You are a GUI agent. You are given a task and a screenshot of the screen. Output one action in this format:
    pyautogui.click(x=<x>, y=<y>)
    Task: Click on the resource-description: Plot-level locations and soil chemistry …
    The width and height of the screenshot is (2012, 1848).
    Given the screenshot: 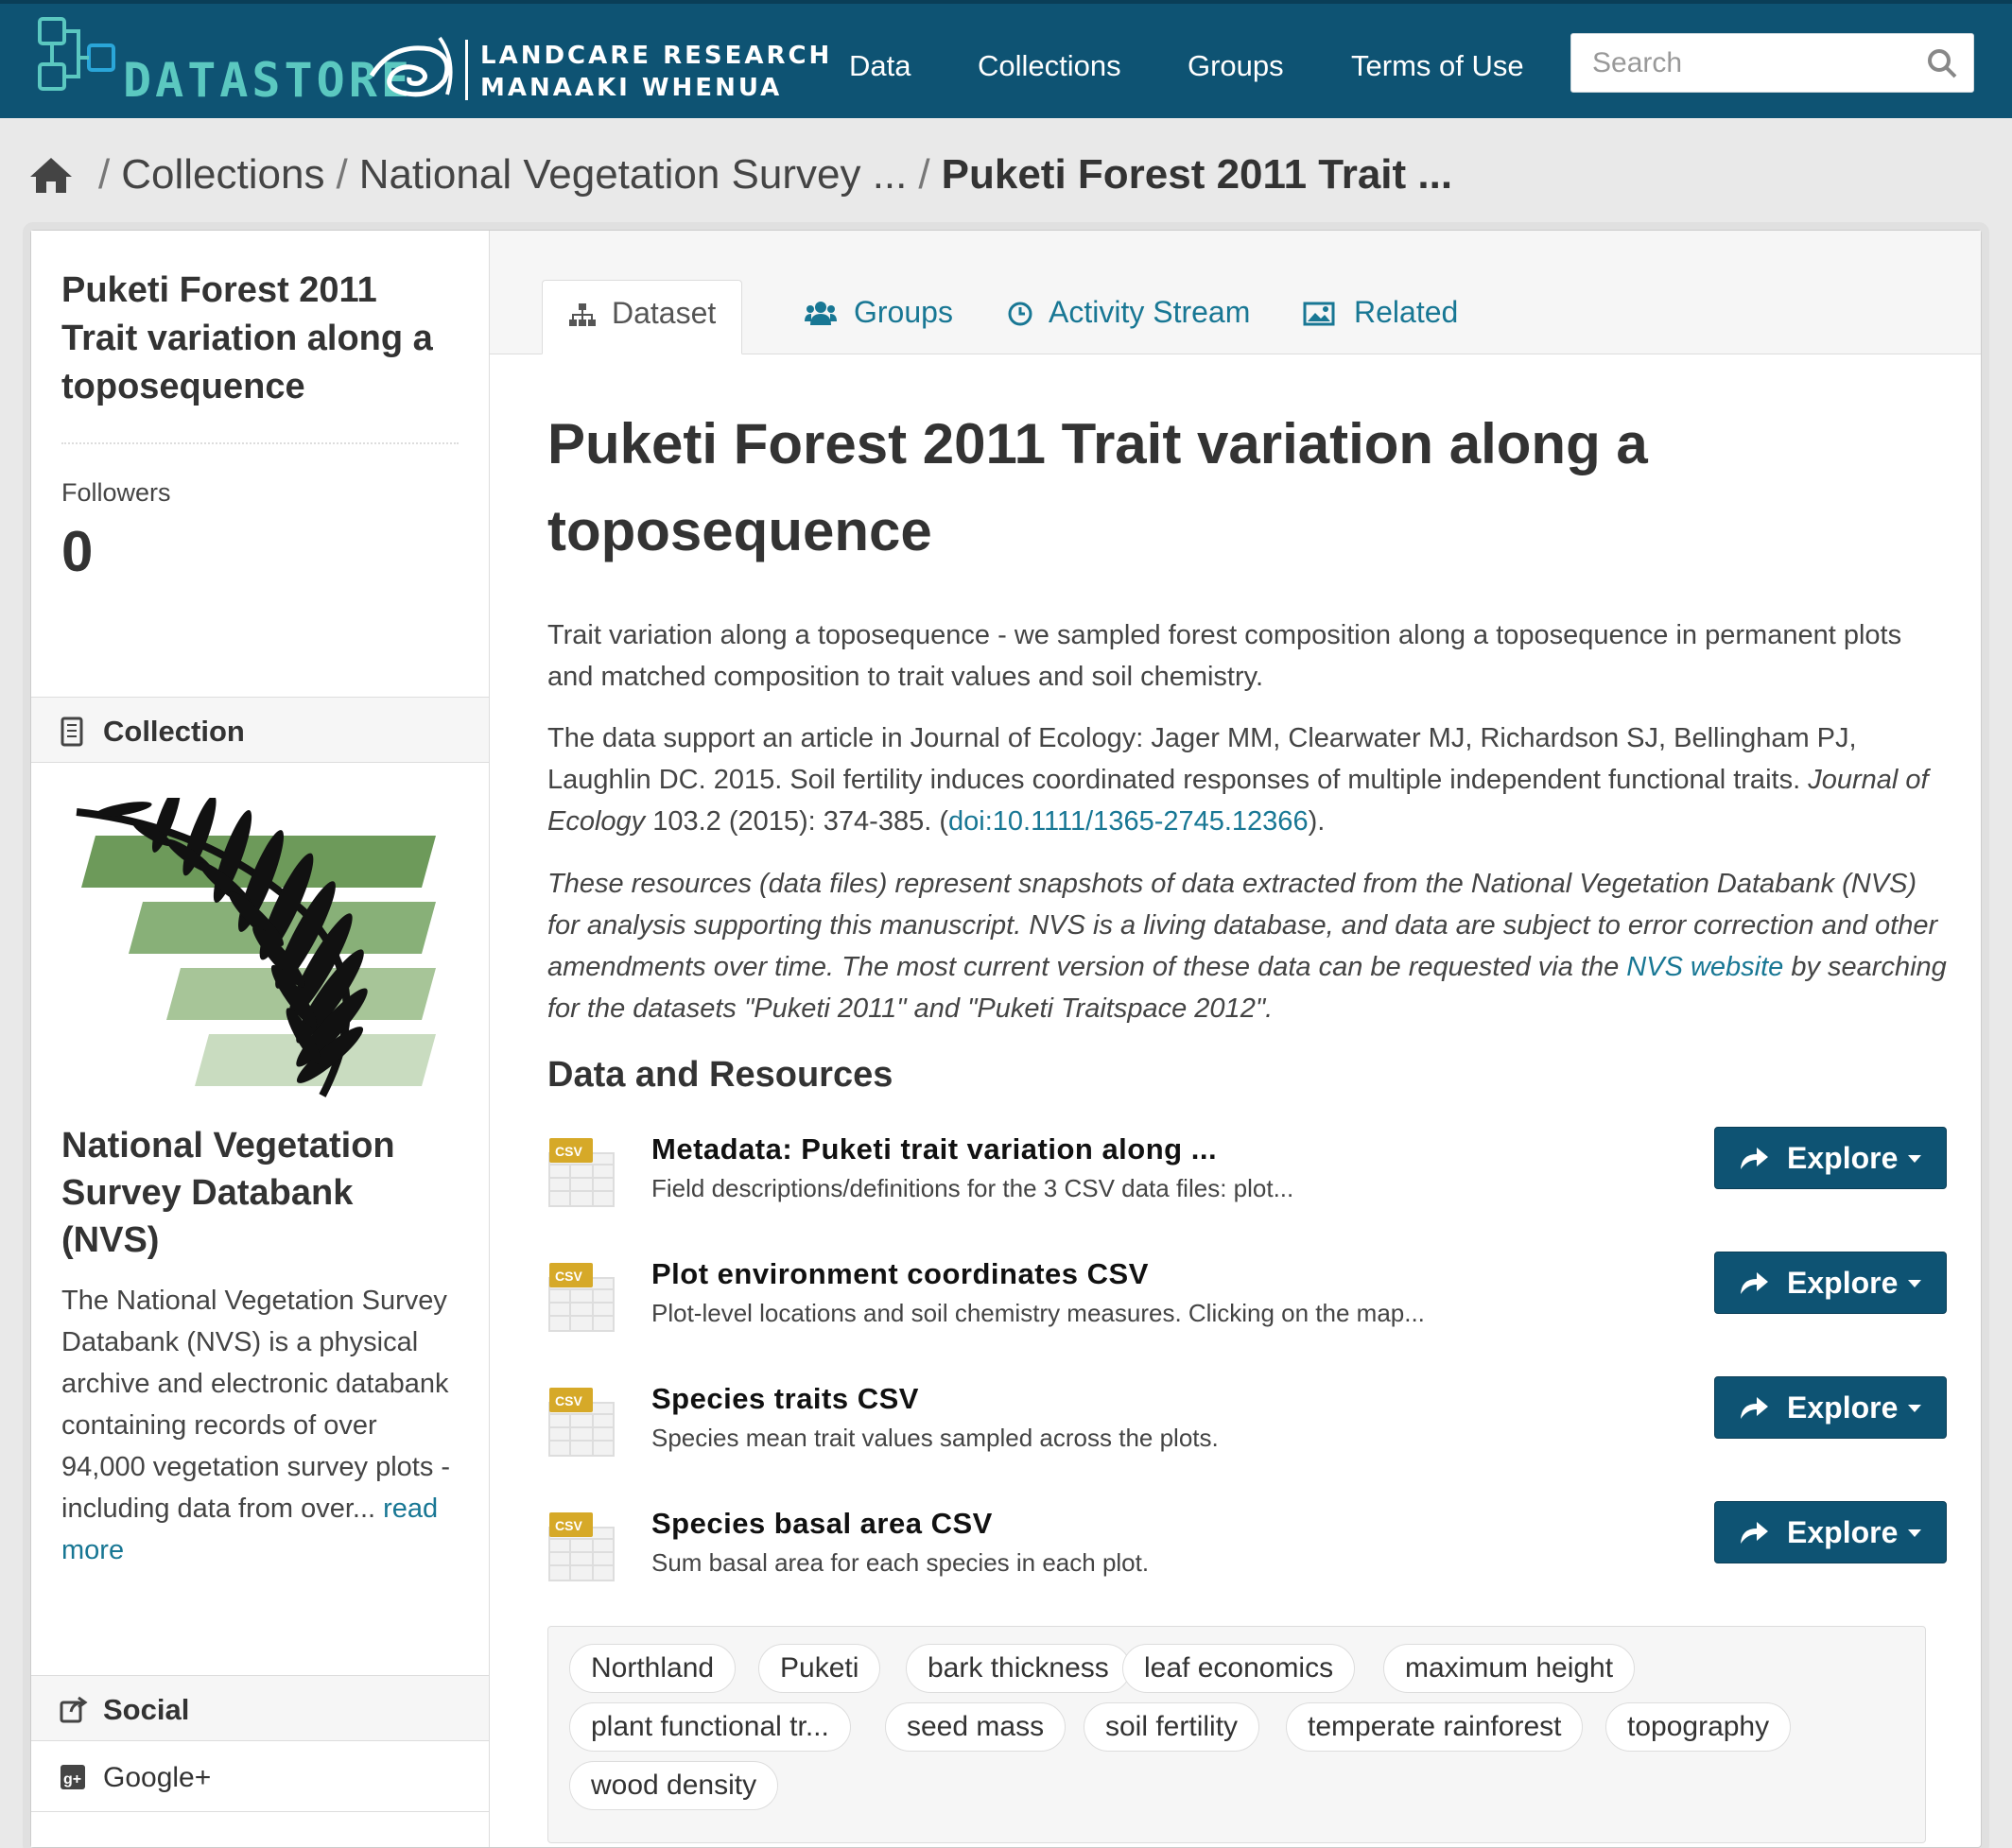 What is the action you would take?
    pyautogui.click(x=1038, y=1313)
    